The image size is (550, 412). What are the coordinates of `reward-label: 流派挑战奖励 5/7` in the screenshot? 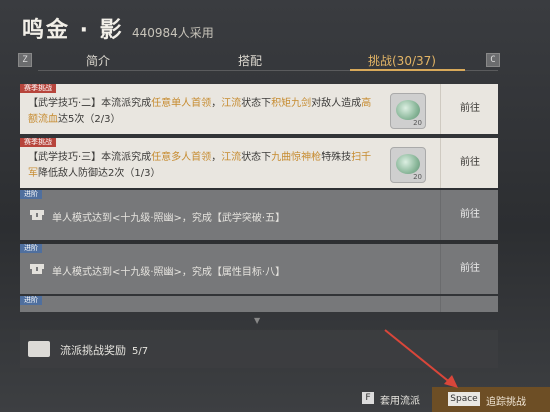 It's located at (104, 350).